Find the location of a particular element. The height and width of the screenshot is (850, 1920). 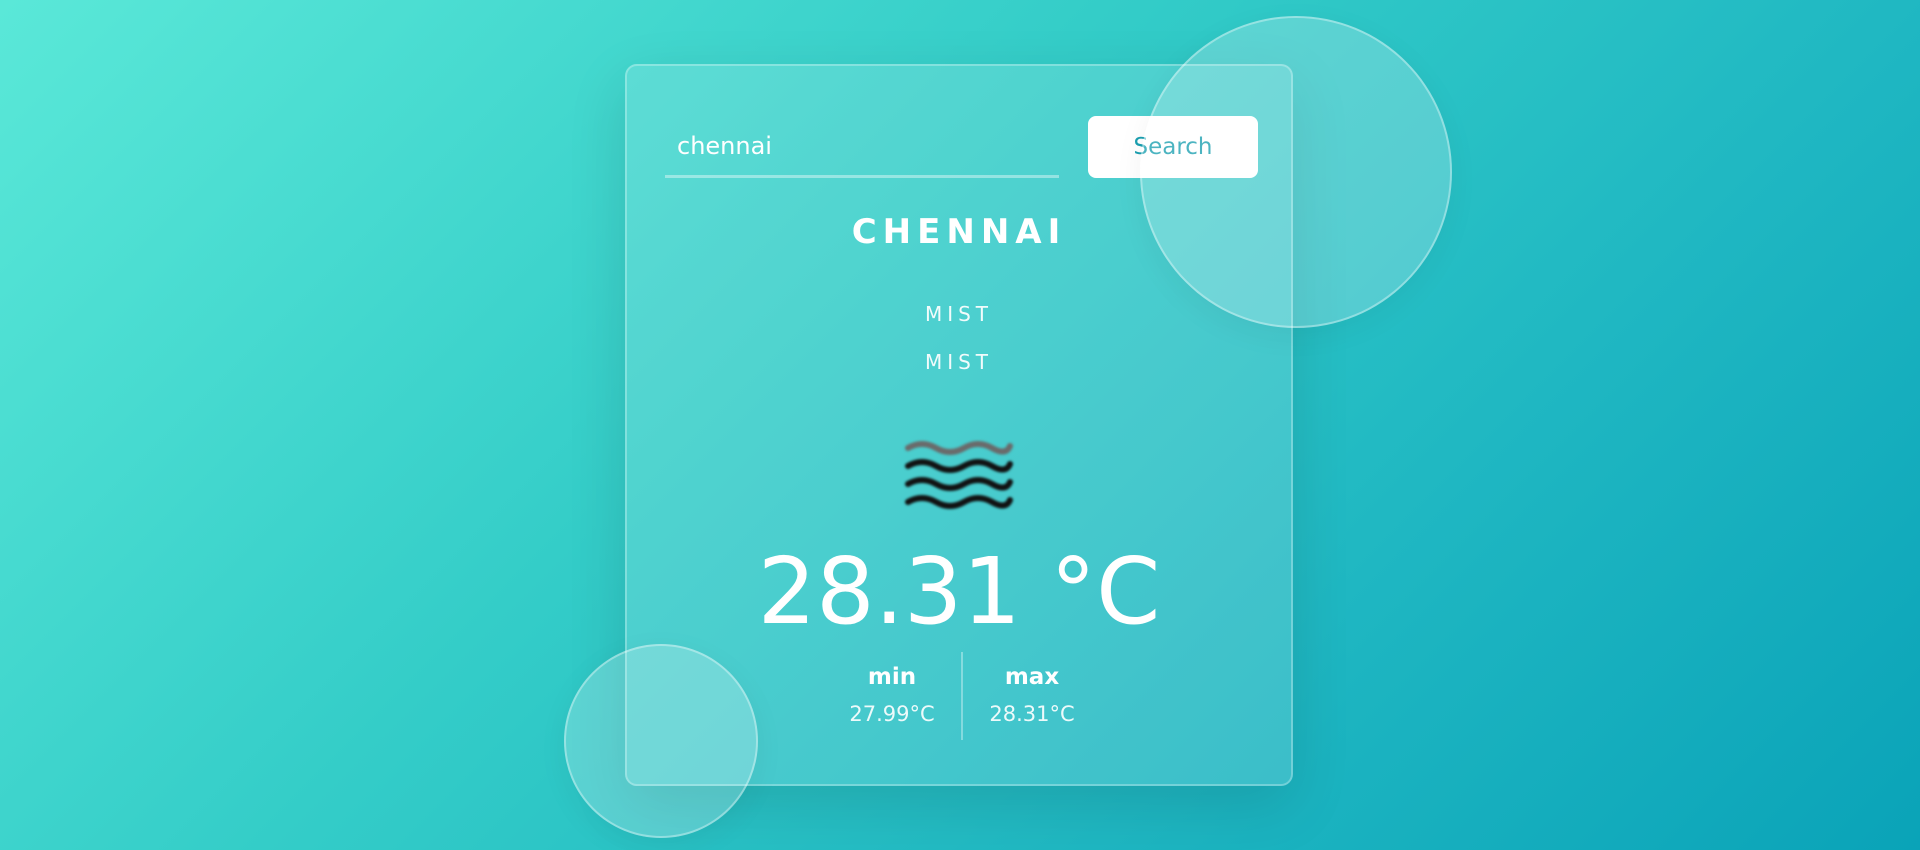

mist-icon is located at coordinates (959, 475).